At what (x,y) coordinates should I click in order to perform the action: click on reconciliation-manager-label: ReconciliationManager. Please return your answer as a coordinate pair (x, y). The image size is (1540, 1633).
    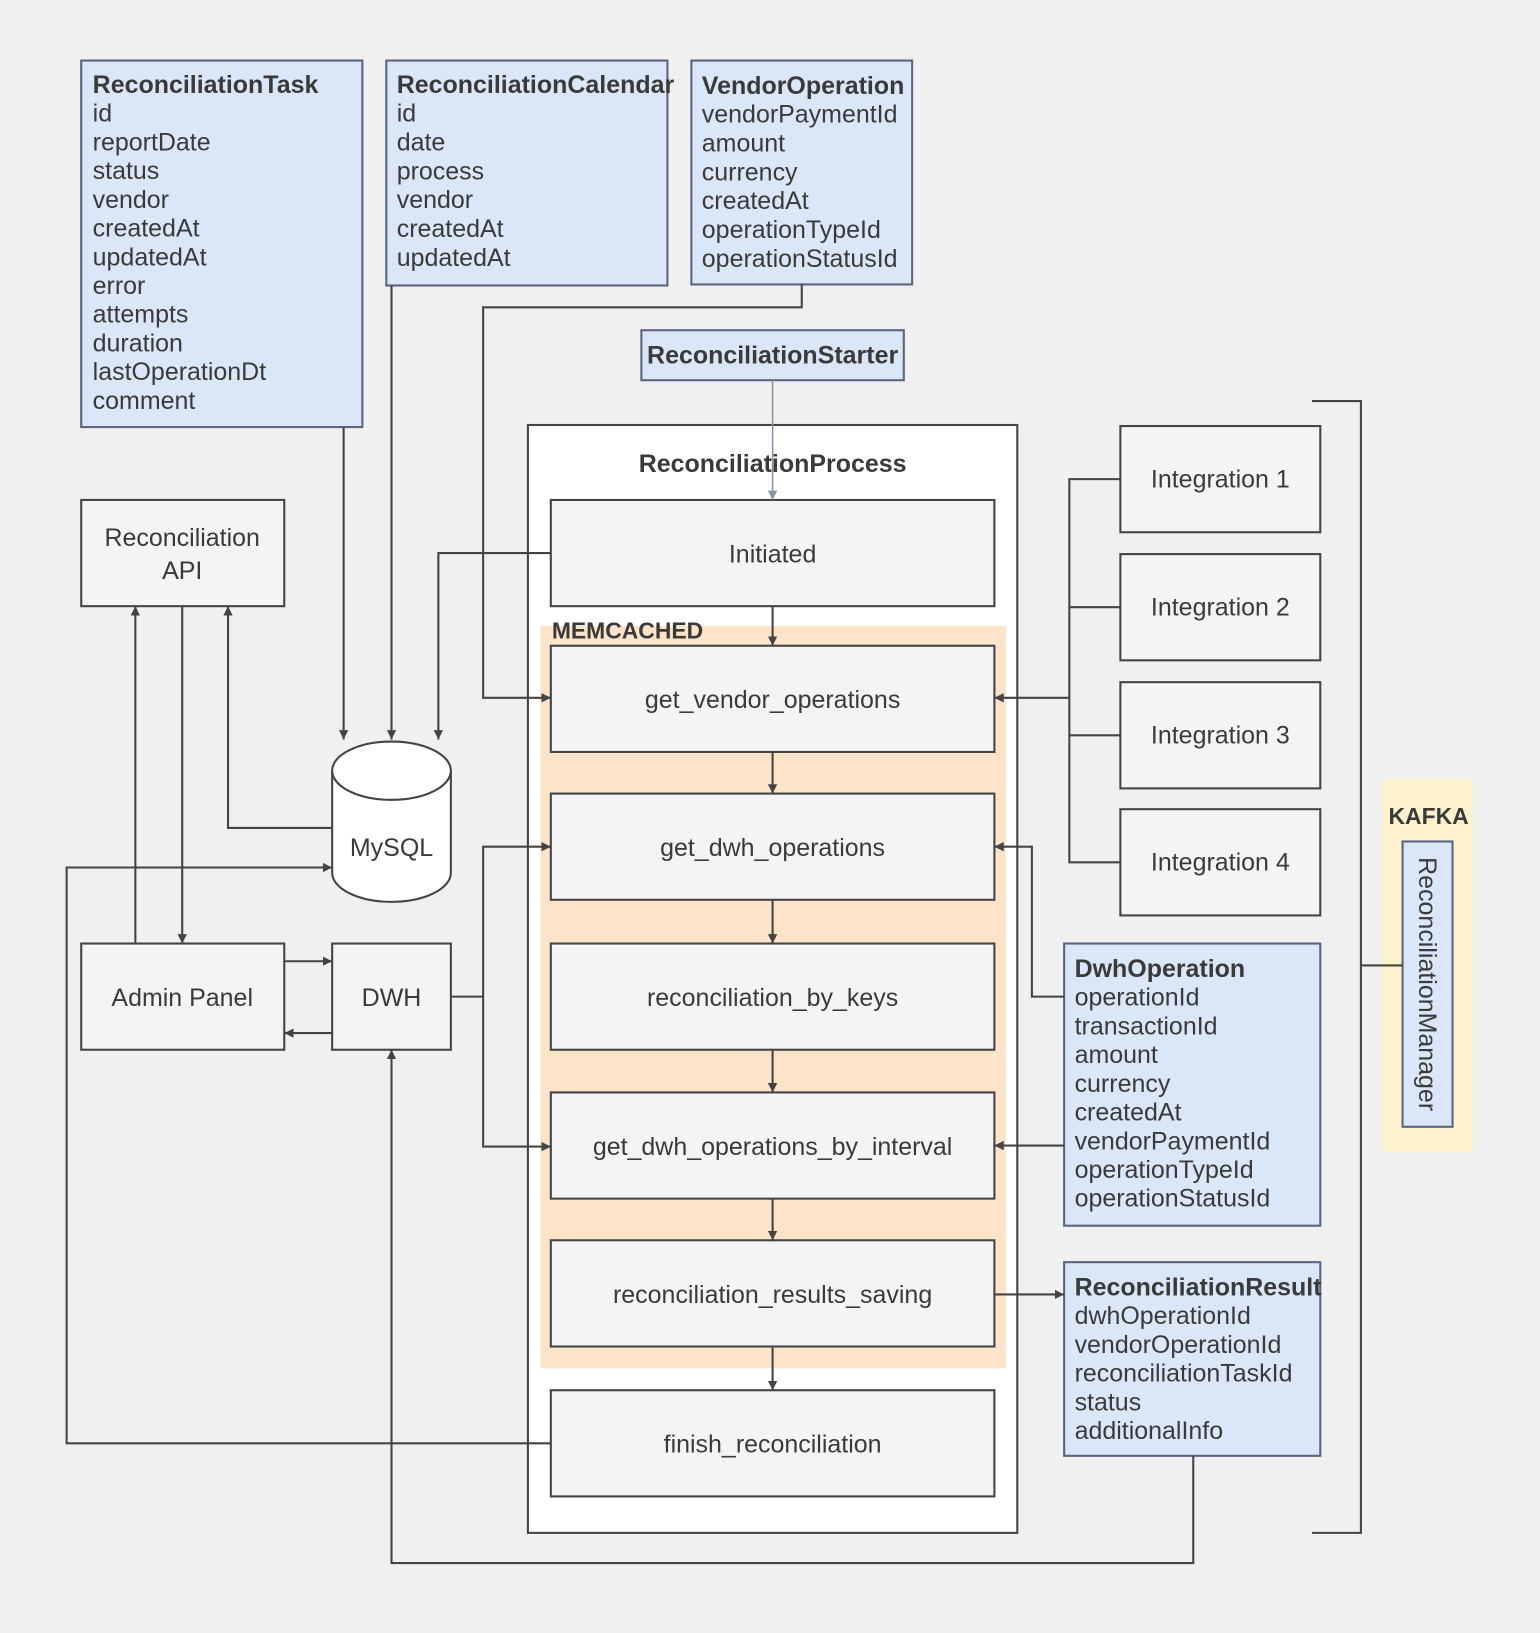
    Looking at the image, I should click on (1427, 984).